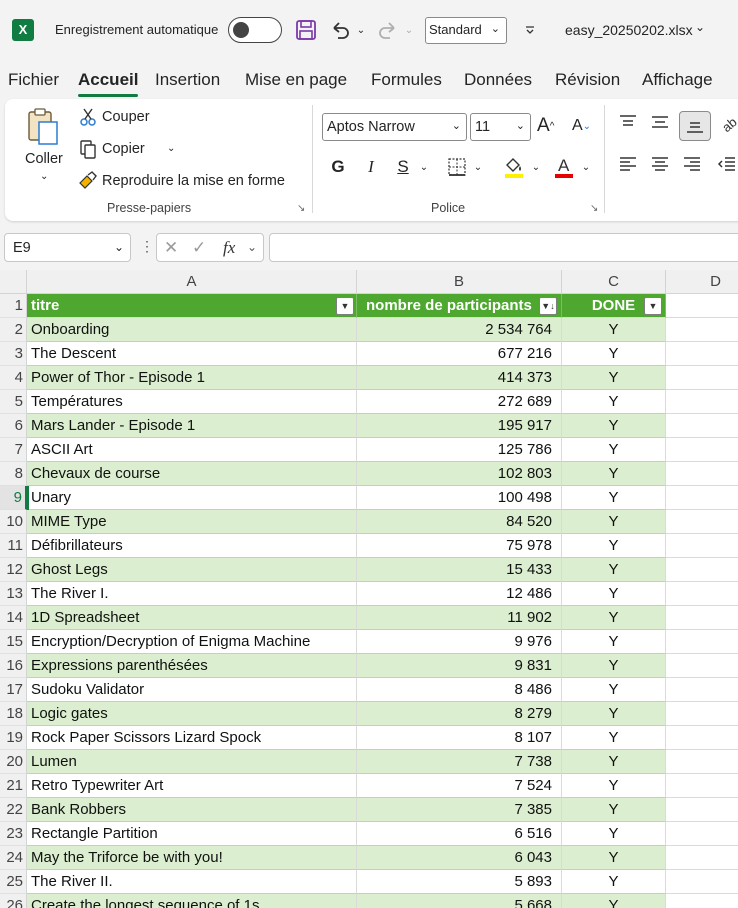 The height and width of the screenshot is (908, 738). What do you see at coordinates (459, 738) in the screenshot?
I see `table-cell-b: 8 107` at bounding box center [459, 738].